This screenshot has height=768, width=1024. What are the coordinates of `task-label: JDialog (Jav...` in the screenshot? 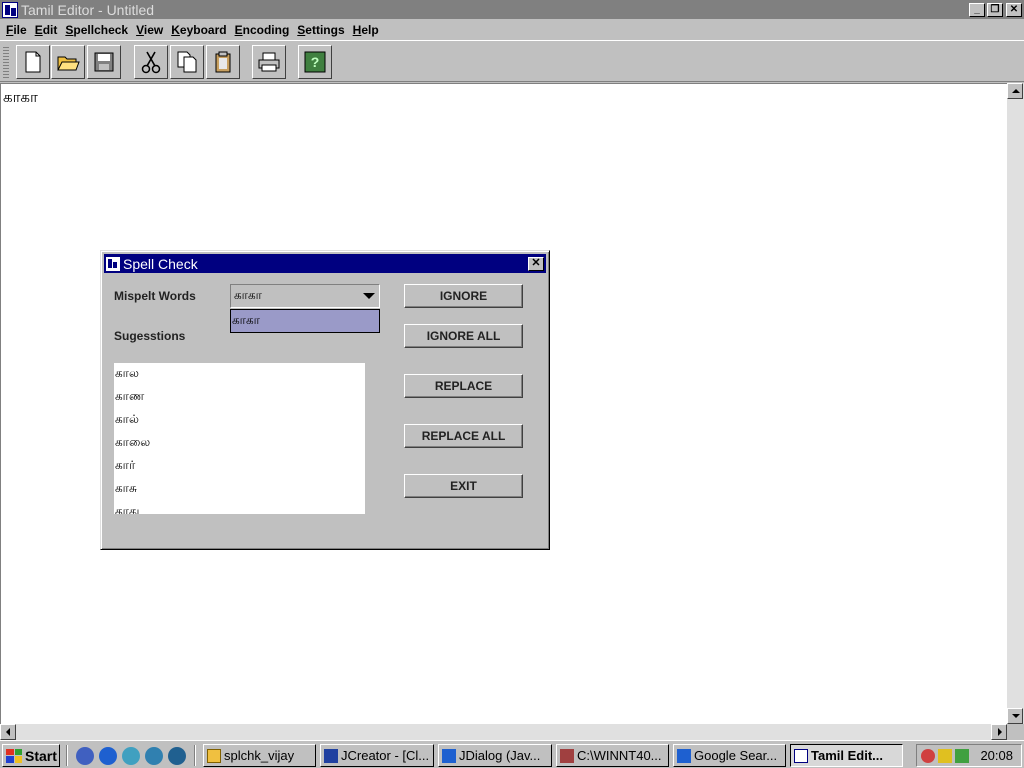 It's located at (500, 755).